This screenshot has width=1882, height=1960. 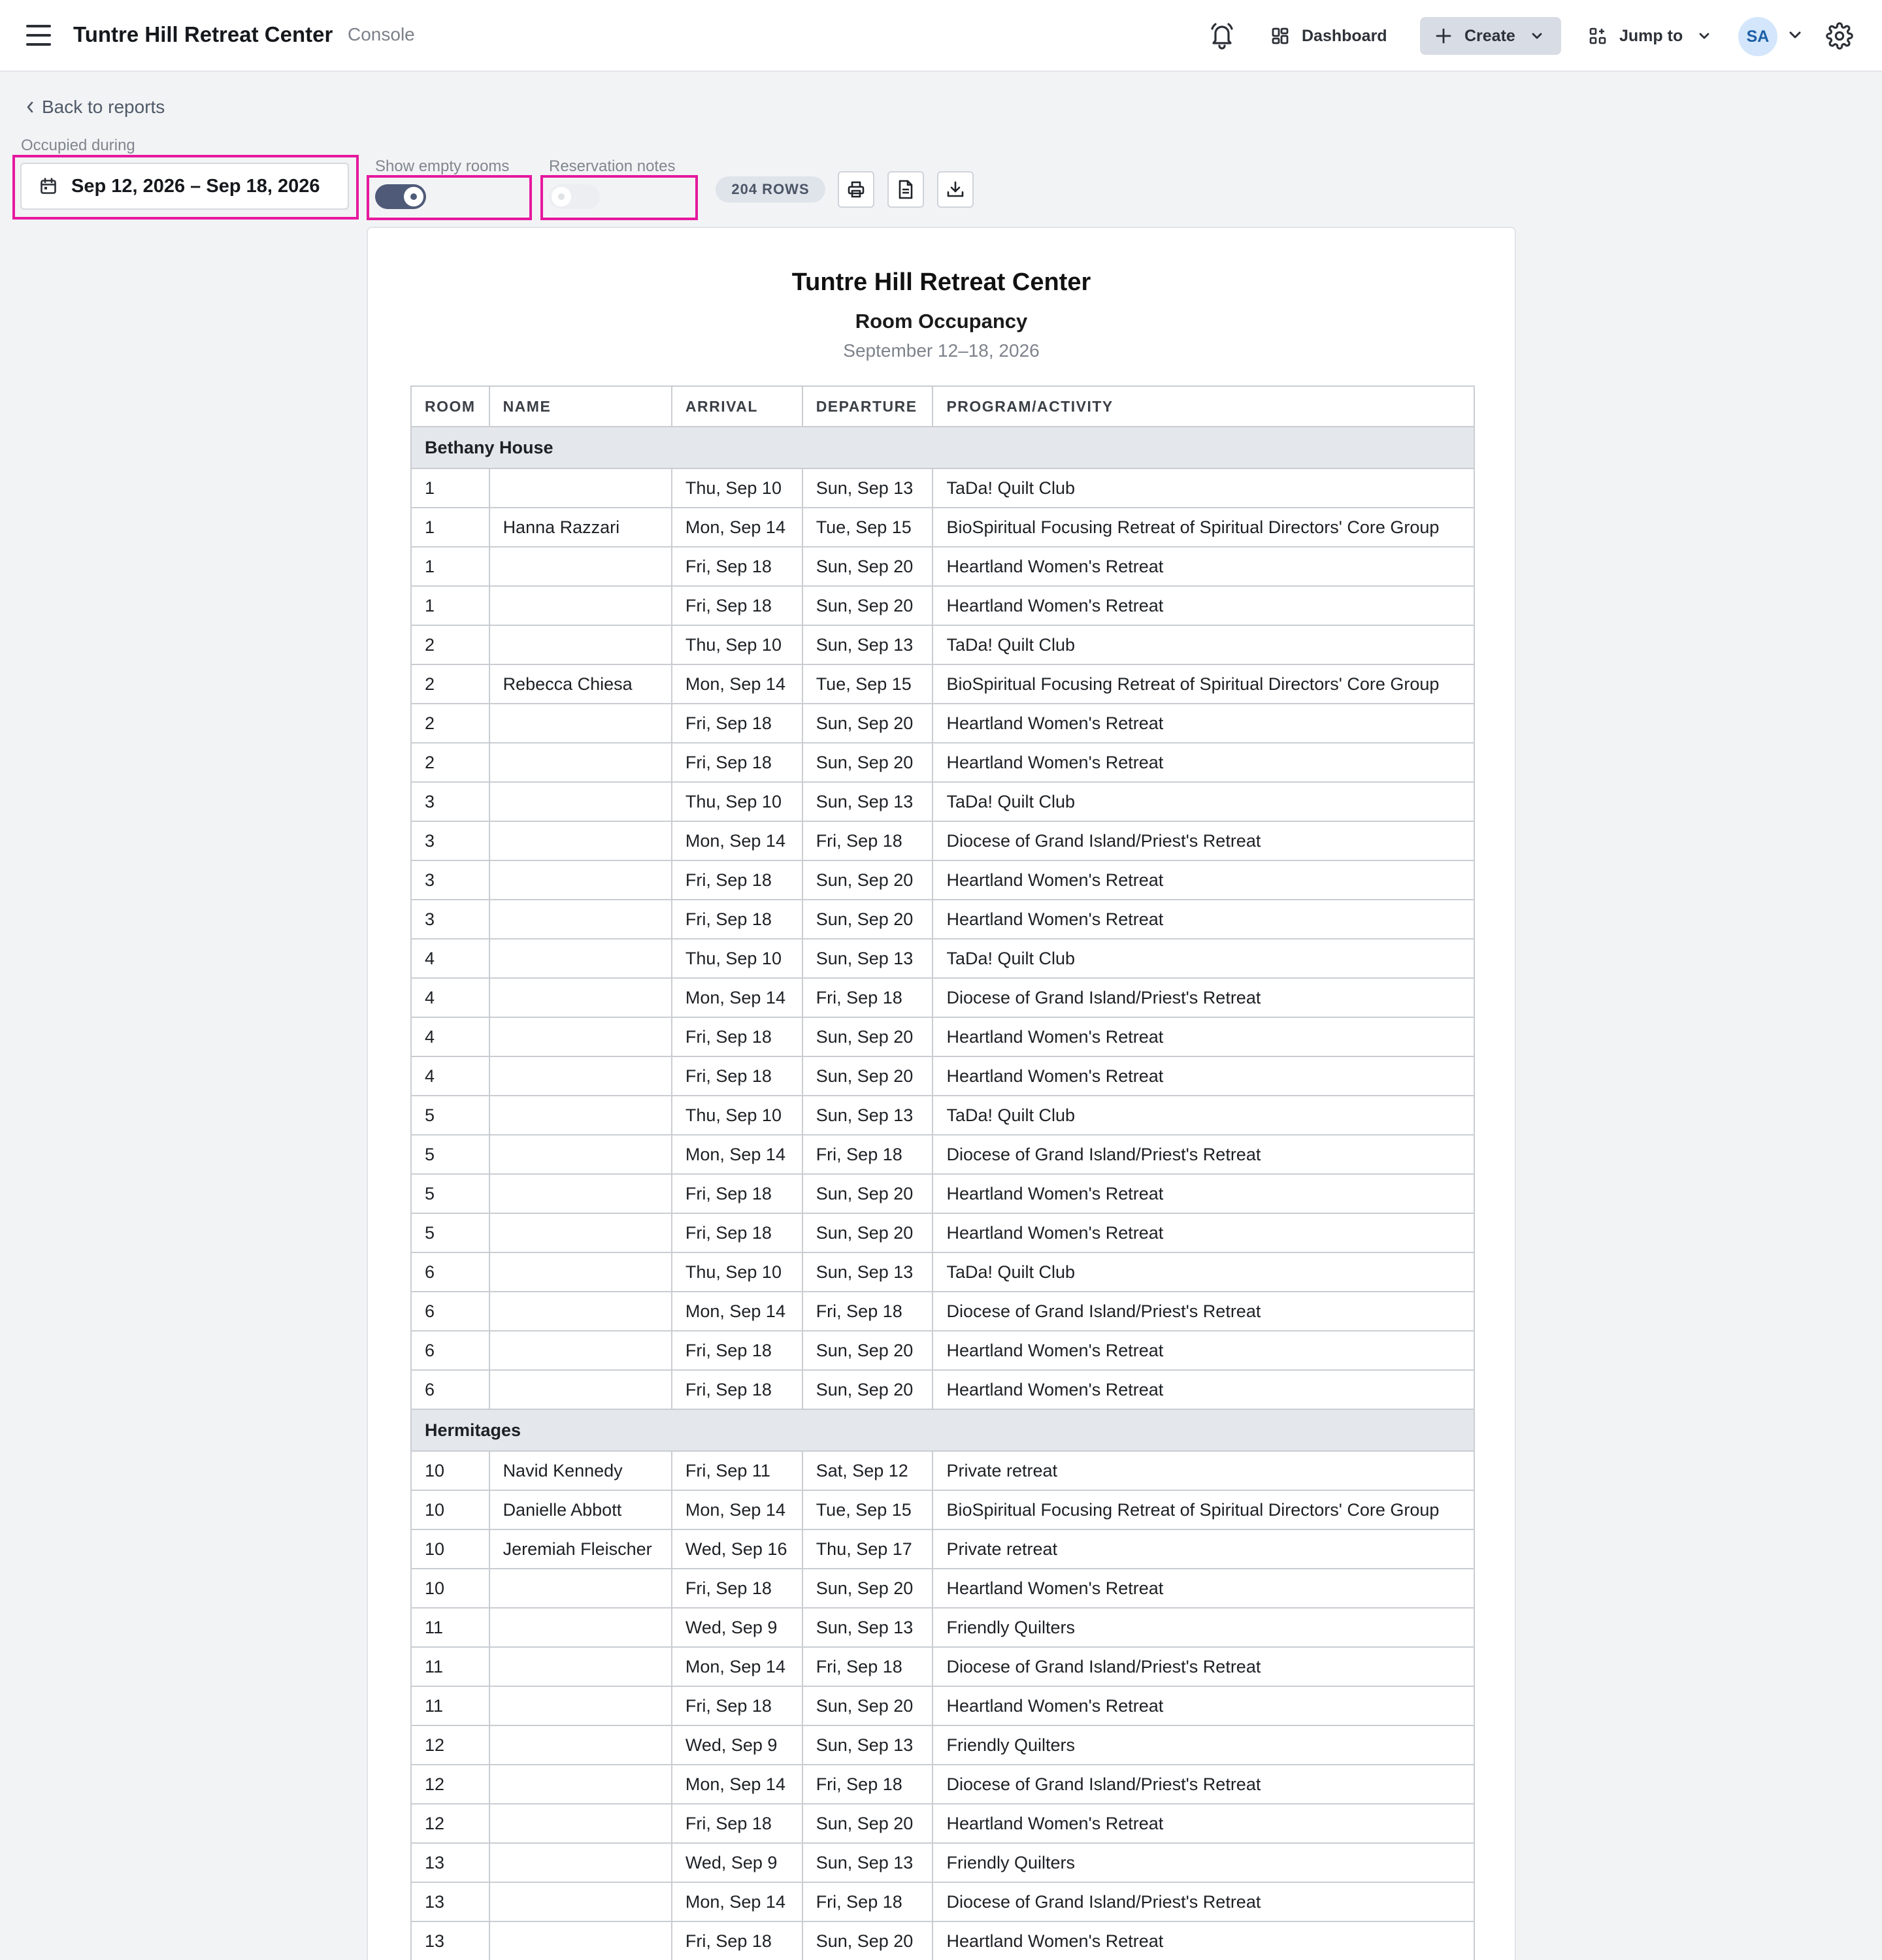 What do you see at coordinates (1757, 36) in the screenshot?
I see `avatar: SA` at bounding box center [1757, 36].